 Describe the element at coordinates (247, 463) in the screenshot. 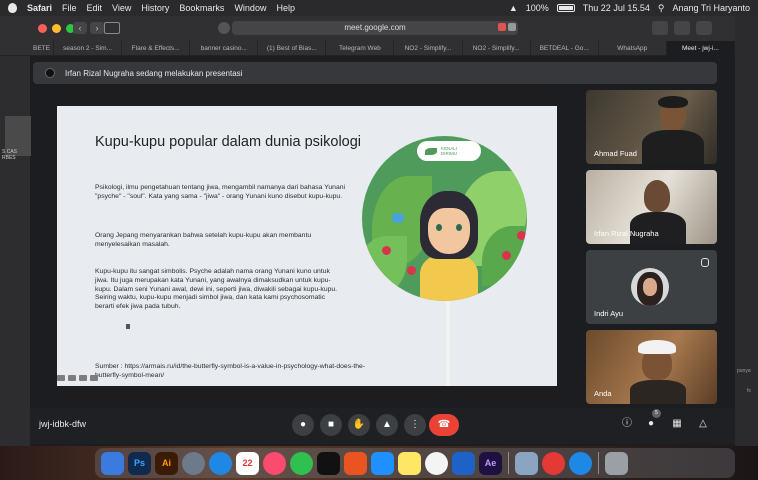

I see `calendar-icon: 22` at that location.